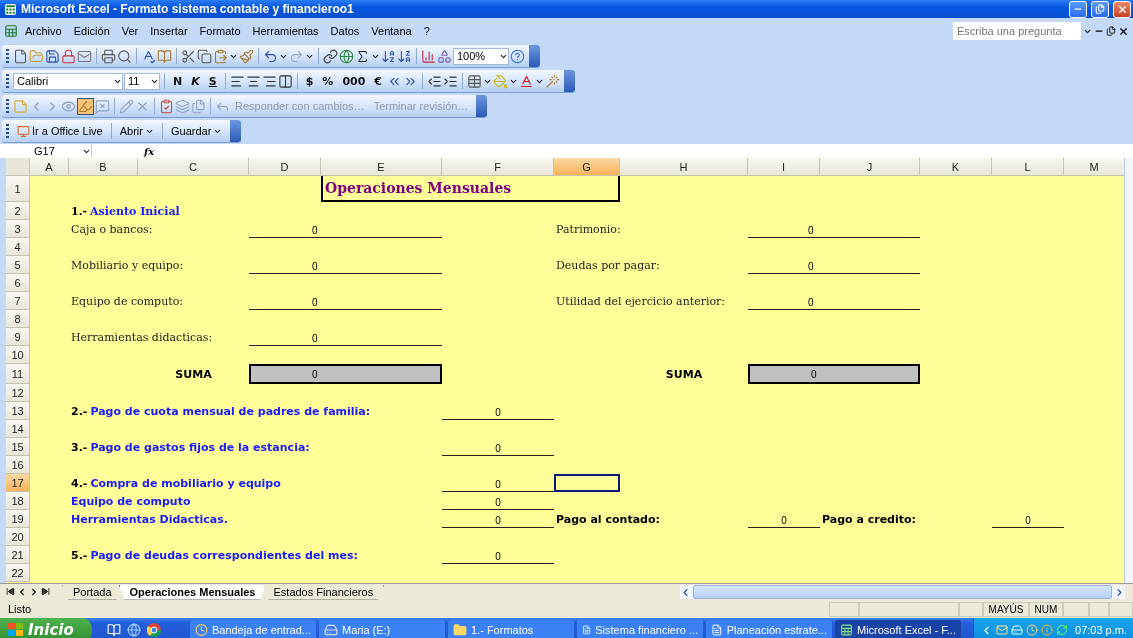 The image size is (1133, 638). What do you see at coordinates (108, 56) in the screenshot?
I see `printer-icon` at bounding box center [108, 56].